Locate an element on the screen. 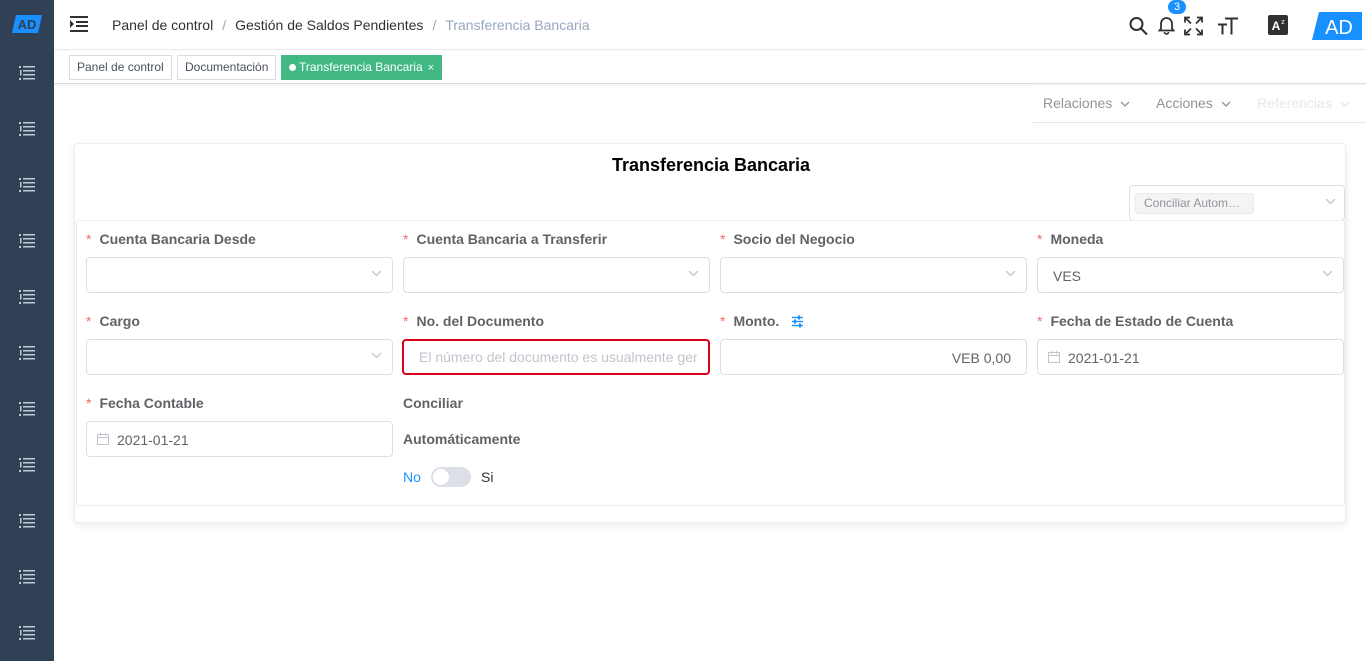  doc-no-field is located at coordinates (556, 357).